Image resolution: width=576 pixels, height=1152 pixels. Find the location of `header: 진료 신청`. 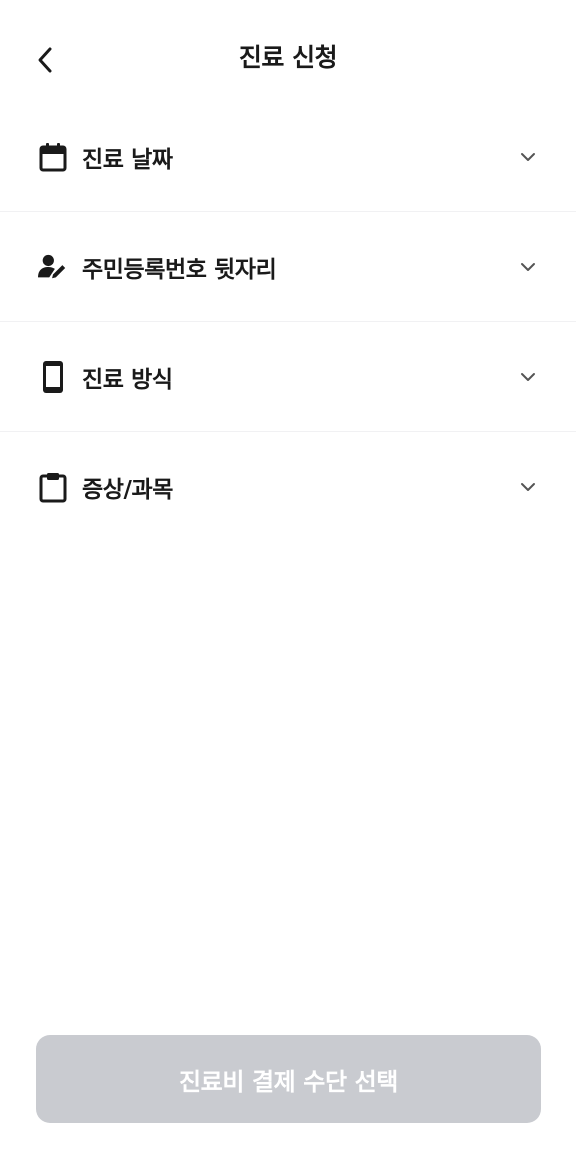

header: 진료 신청 is located at coordinates (288, 59).